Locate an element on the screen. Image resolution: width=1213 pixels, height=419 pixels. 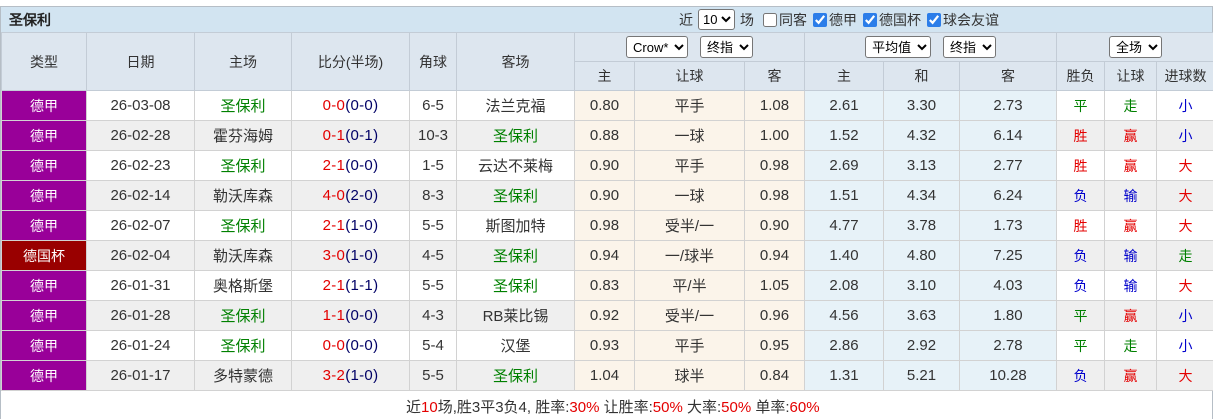
filter-德甲: 德甲 is located at coordinates (835, 20).